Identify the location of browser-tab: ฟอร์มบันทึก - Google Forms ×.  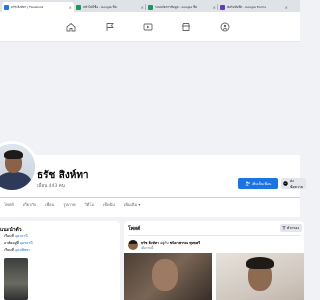
(254, 7).